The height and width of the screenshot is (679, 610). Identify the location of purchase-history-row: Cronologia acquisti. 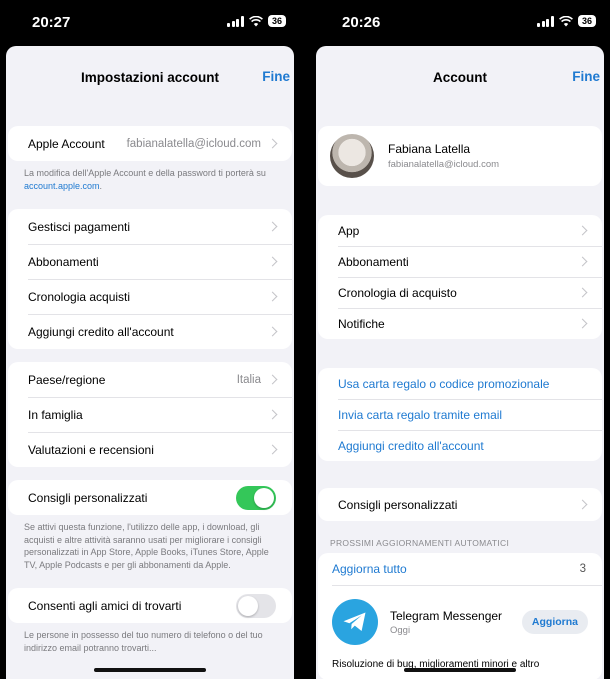
(150, 296).